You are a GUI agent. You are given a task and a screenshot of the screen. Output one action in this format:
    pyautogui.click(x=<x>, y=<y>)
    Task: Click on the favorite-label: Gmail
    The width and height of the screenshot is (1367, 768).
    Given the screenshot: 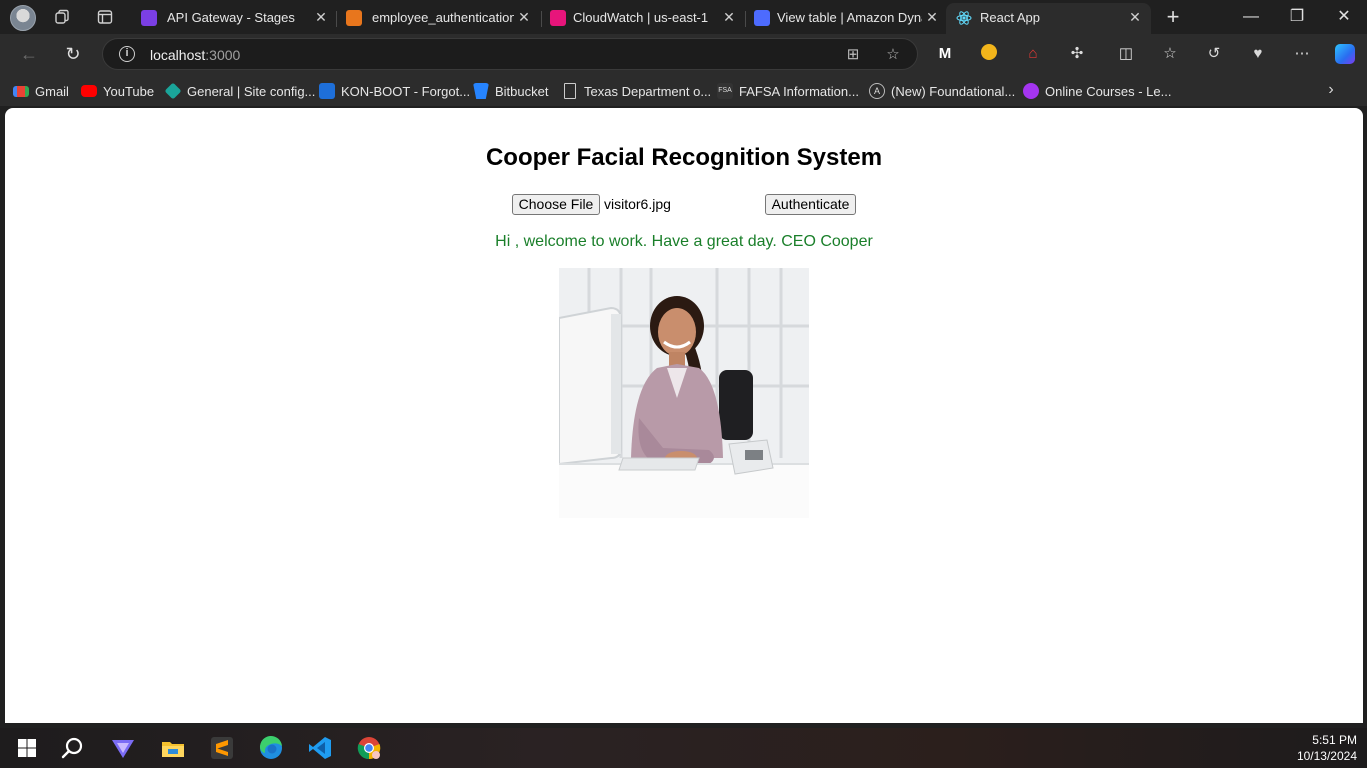 What is the action you would take?
    pyautogui.click(x=52, y=91)
    